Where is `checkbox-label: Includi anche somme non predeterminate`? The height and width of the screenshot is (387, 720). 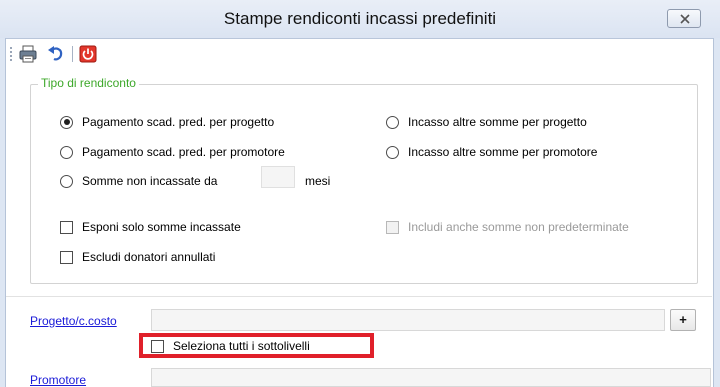
checkbox-label: Includi anche somme non predeterminate is located at coordinates (518, 227).